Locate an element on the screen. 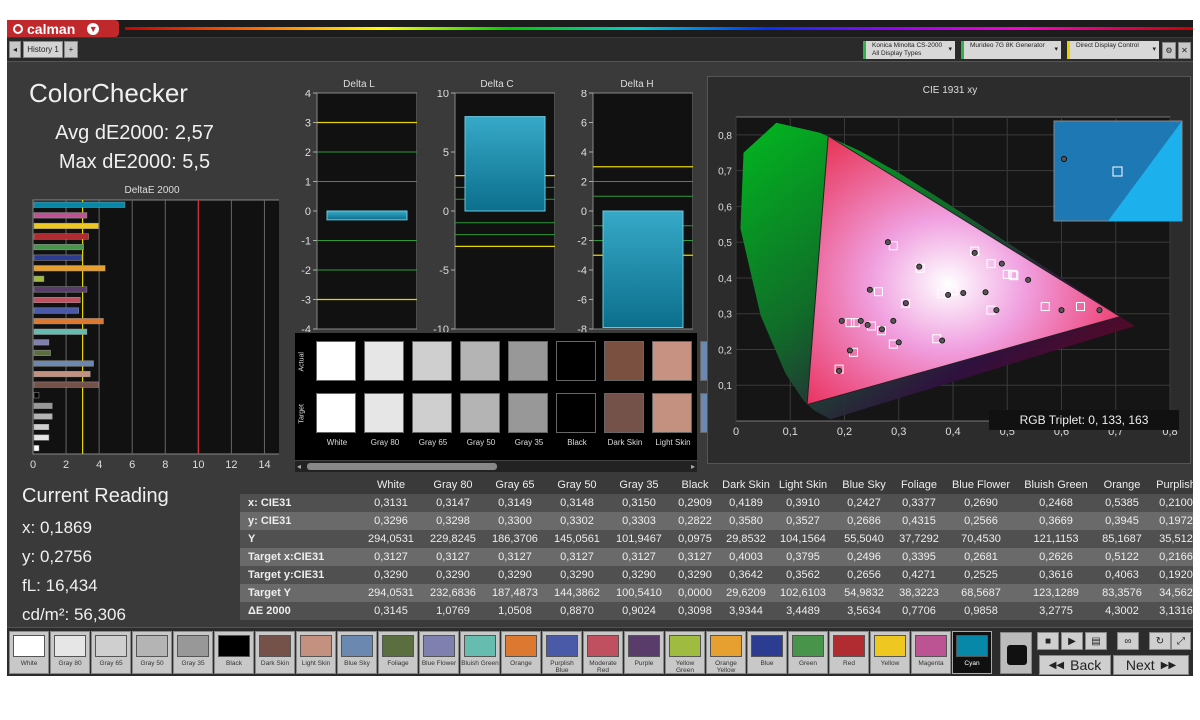 The height and width of the screenshot is (720, 1200). swatch-button: Gray 35 is located at coordinates (193, 652).